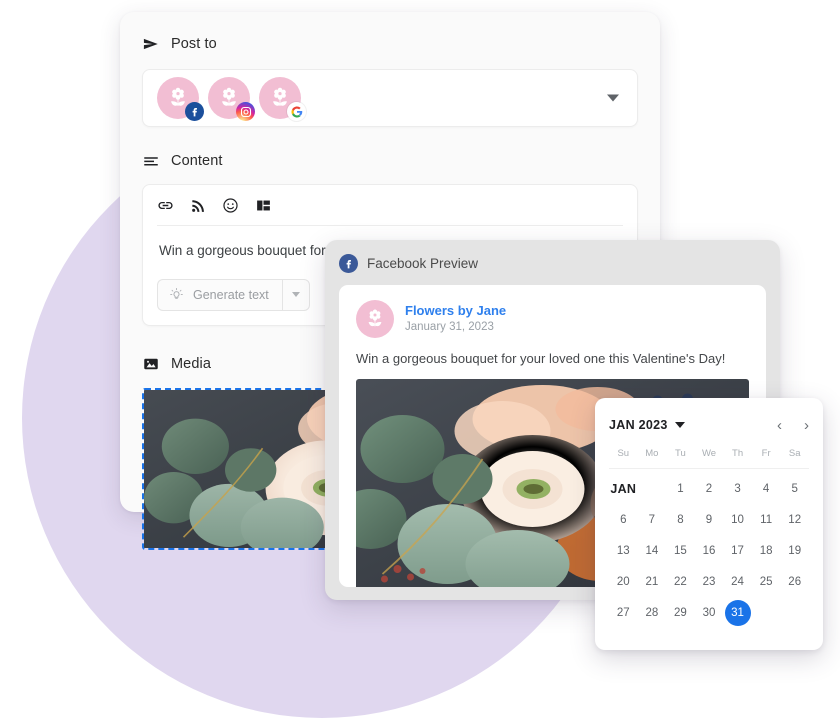  I want to click on rss-icon, so click(198, 206).